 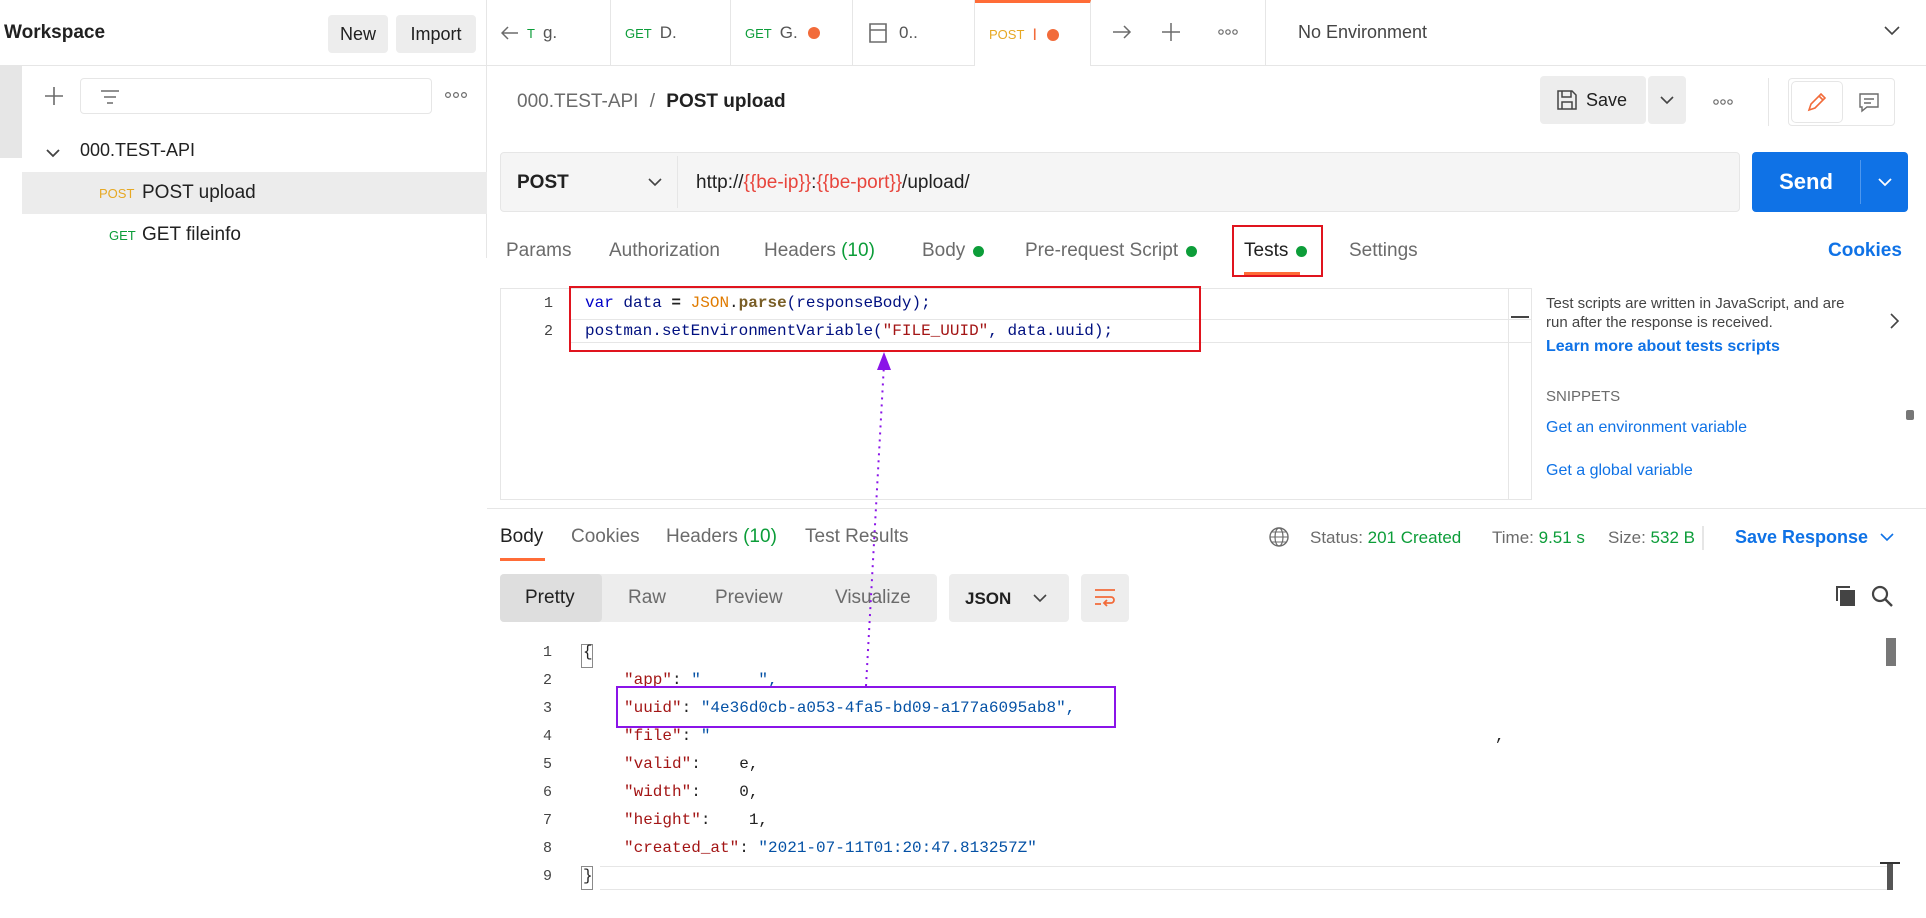 I want to click on search-icon, so click(x=1882, y=596).